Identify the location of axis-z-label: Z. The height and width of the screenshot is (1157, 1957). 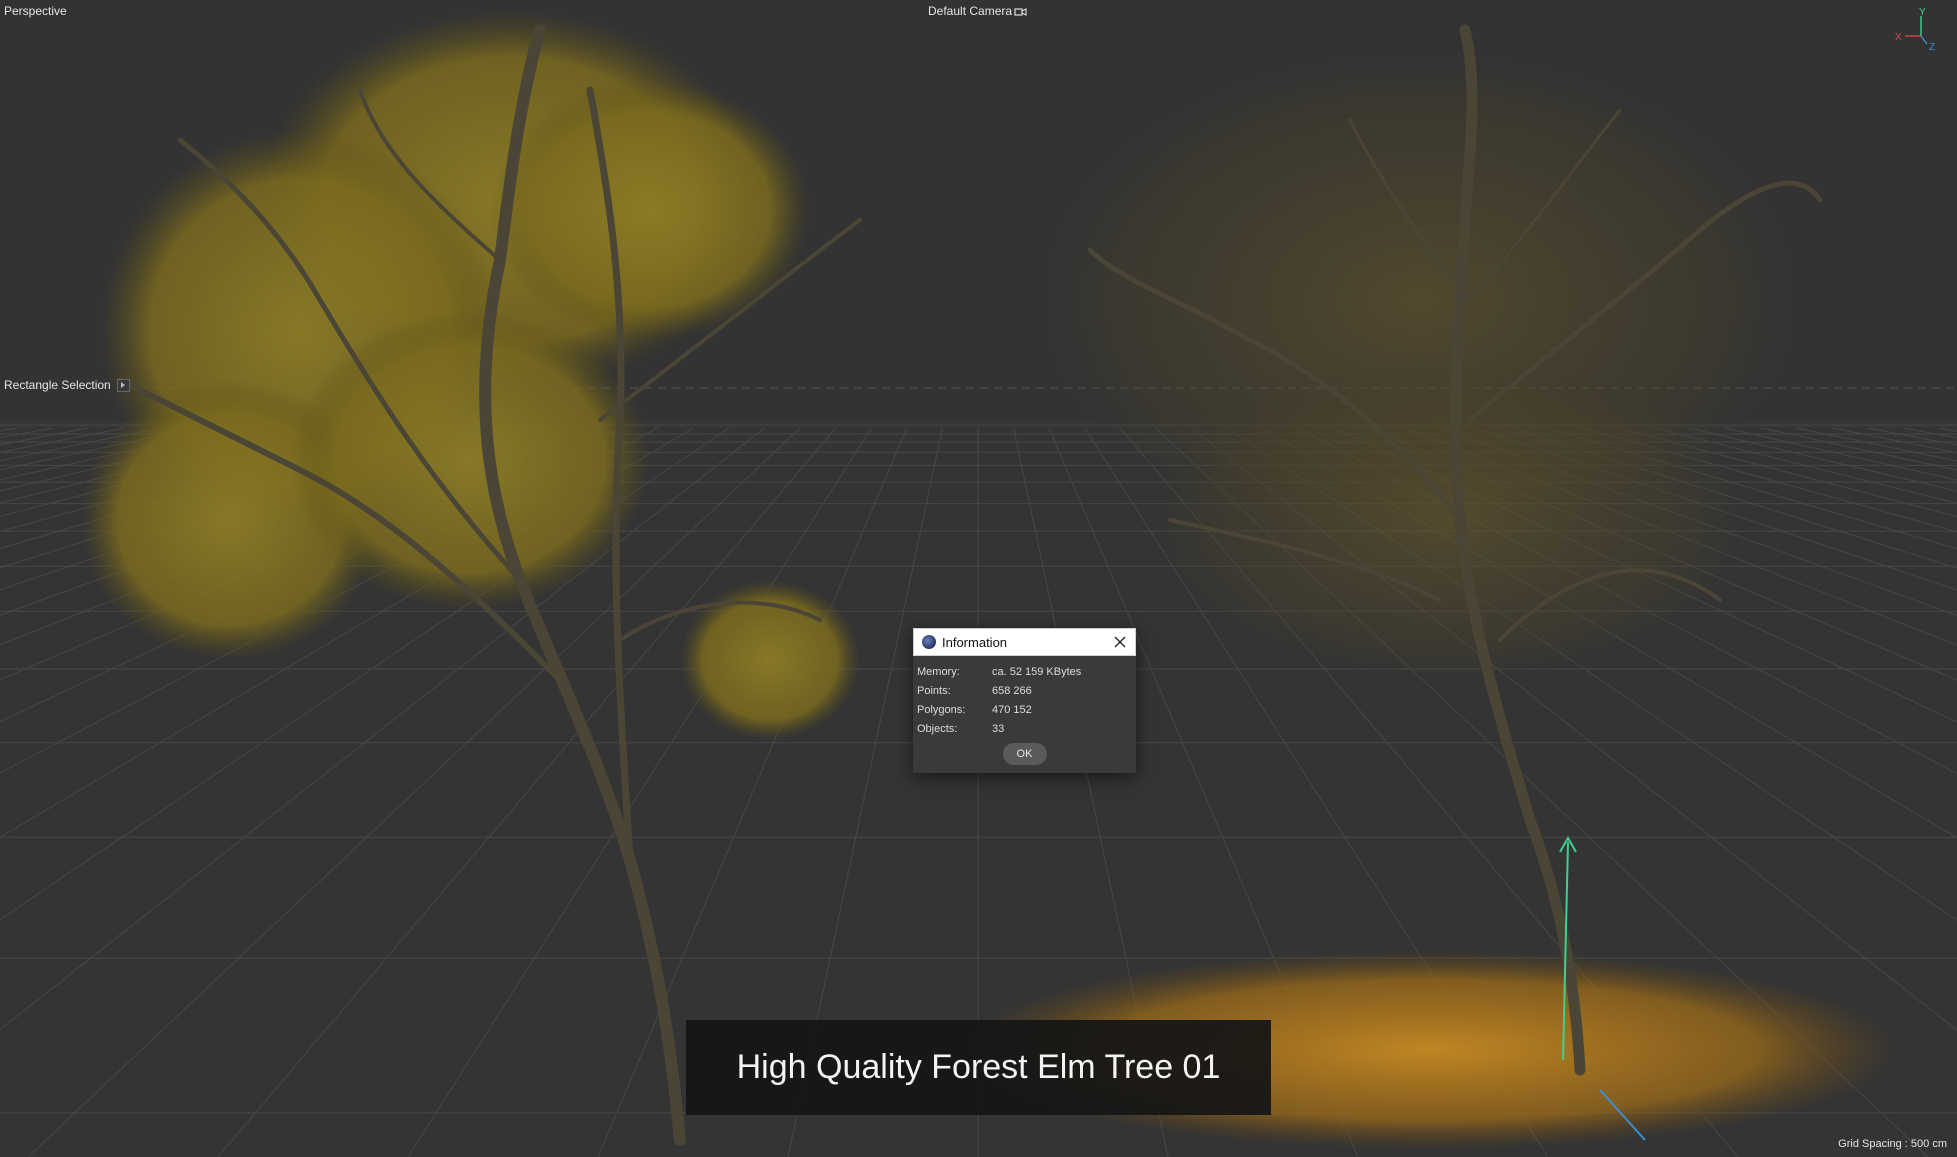
(1932, 47).